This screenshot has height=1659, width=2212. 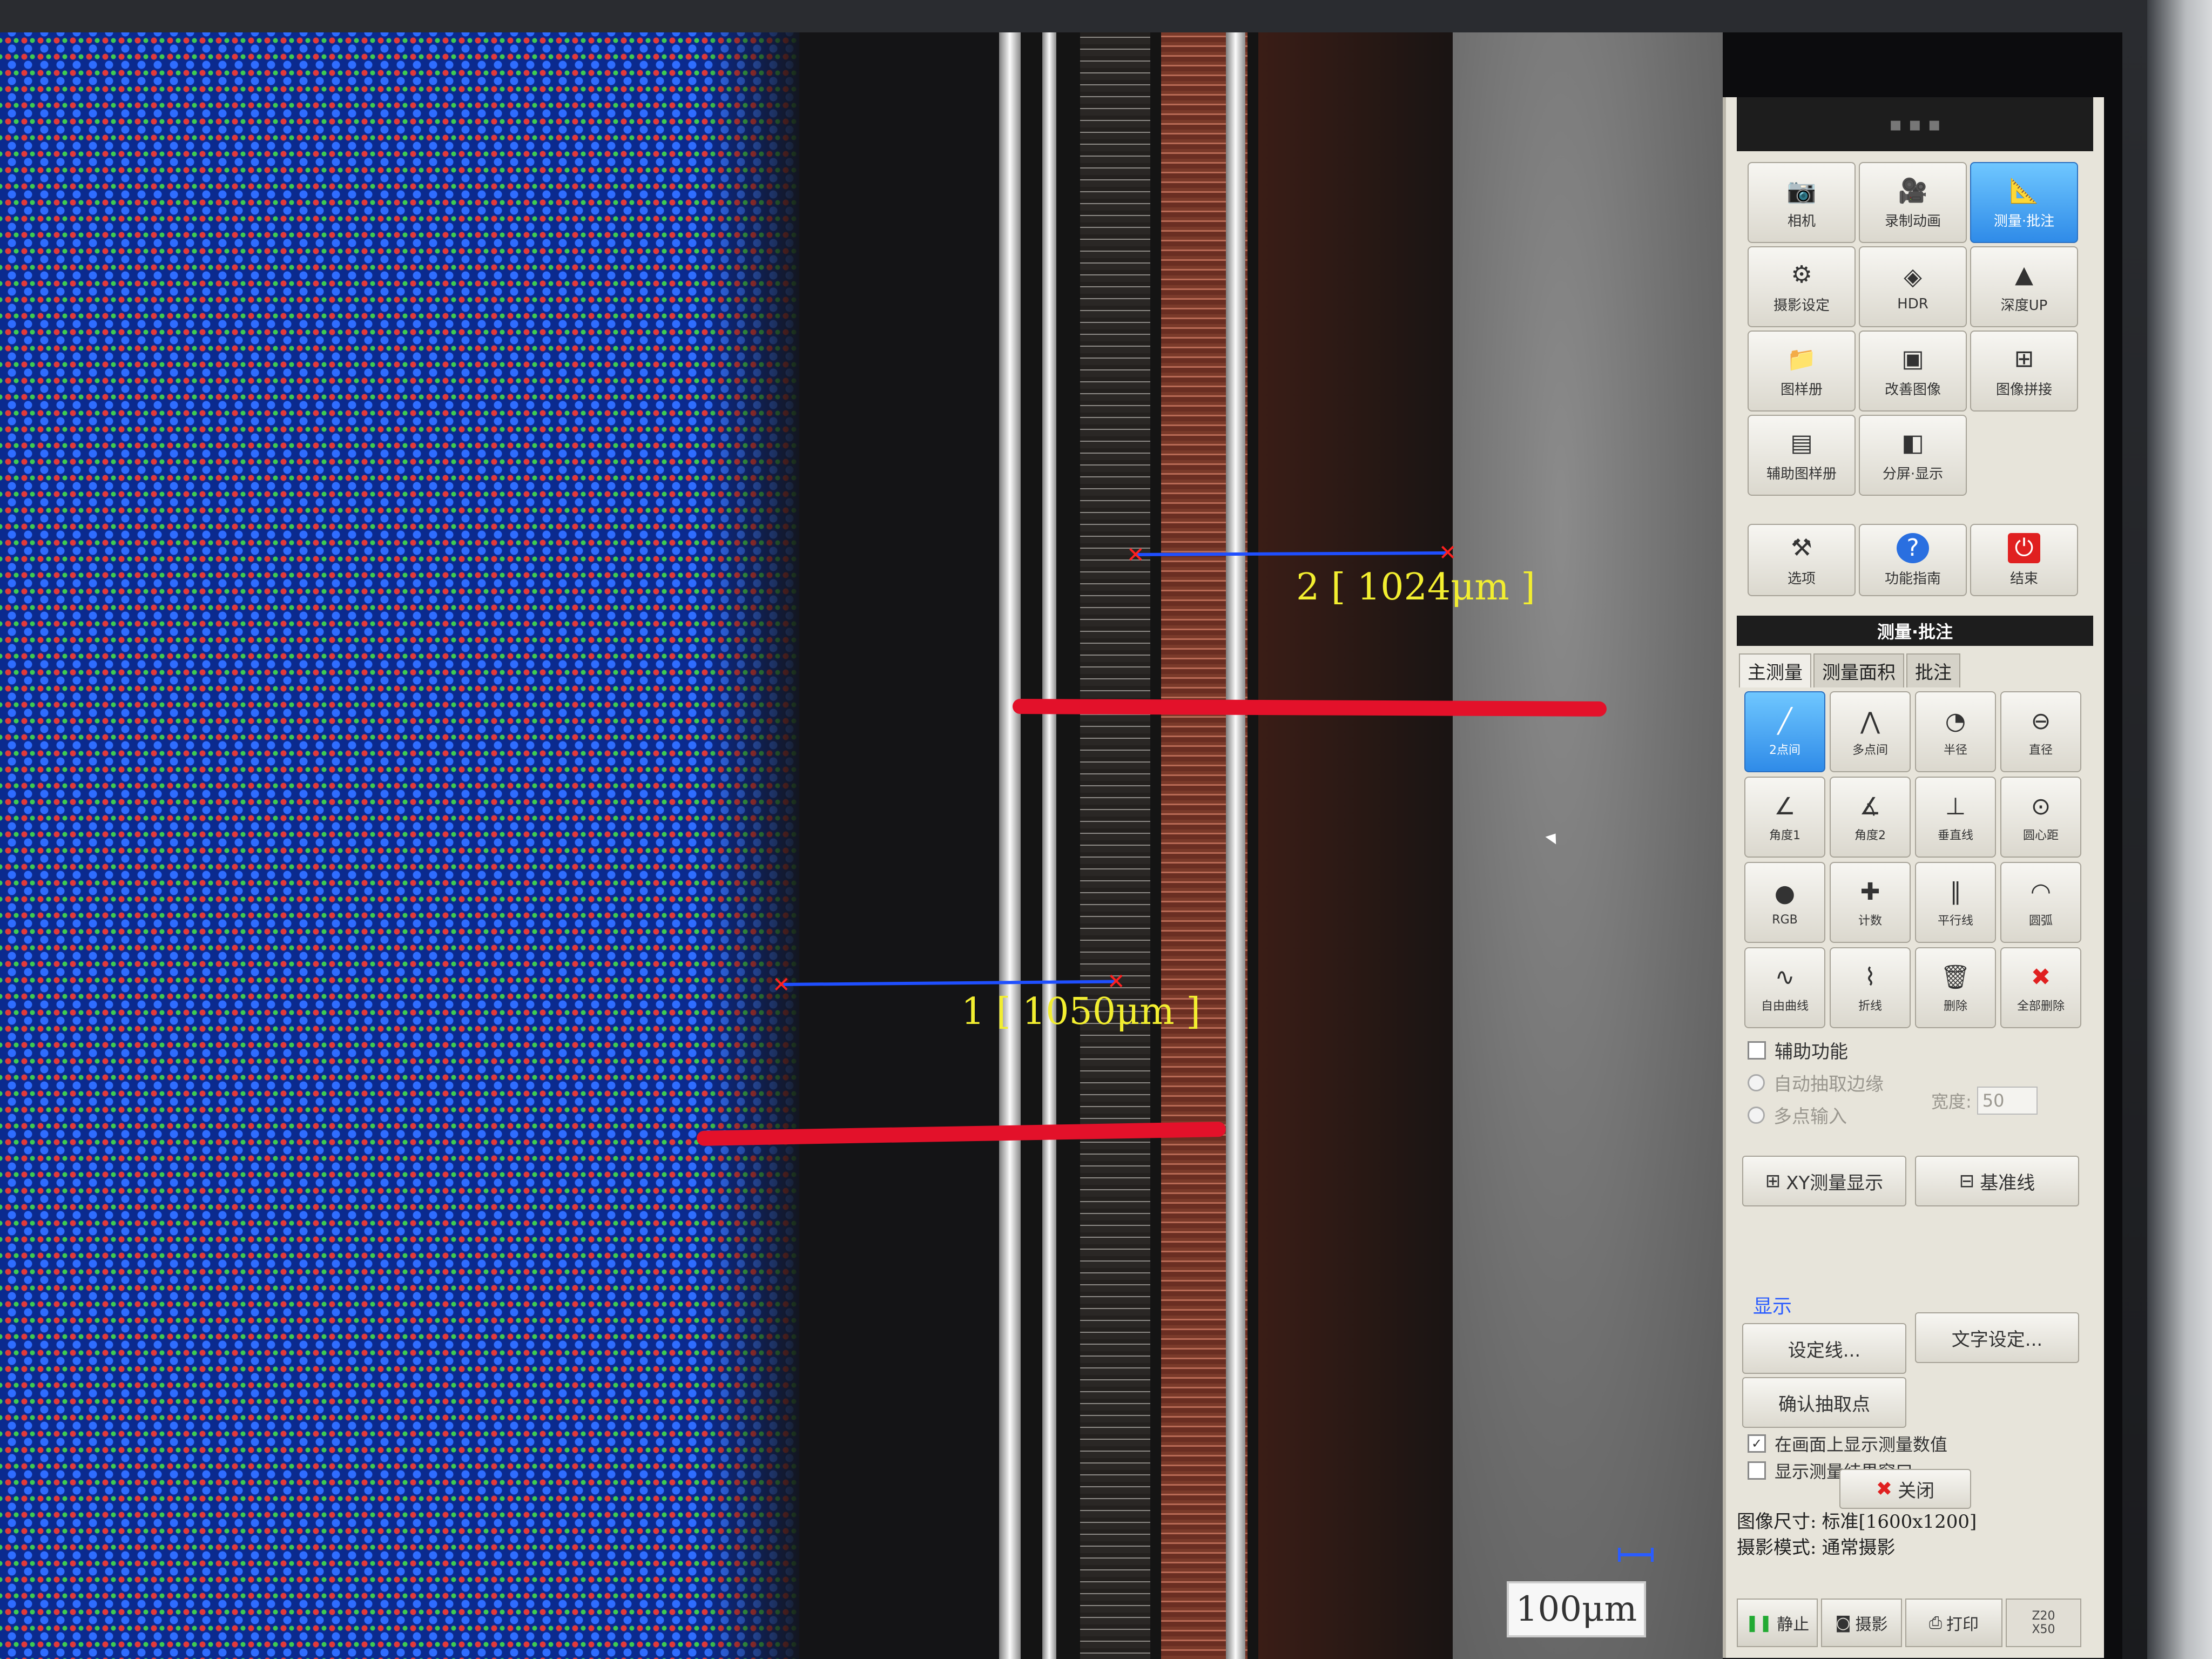 What do you see at coordinates (1955, 721) in the screenshot?
I see `radius-icon: ◔` at bounding box center [1955, 721].